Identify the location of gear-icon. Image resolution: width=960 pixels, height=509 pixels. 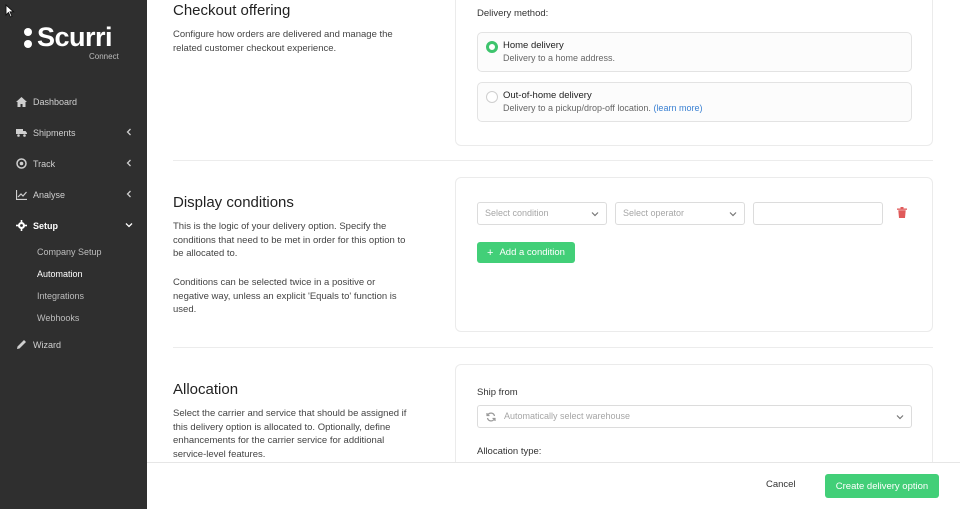
(21, 225).